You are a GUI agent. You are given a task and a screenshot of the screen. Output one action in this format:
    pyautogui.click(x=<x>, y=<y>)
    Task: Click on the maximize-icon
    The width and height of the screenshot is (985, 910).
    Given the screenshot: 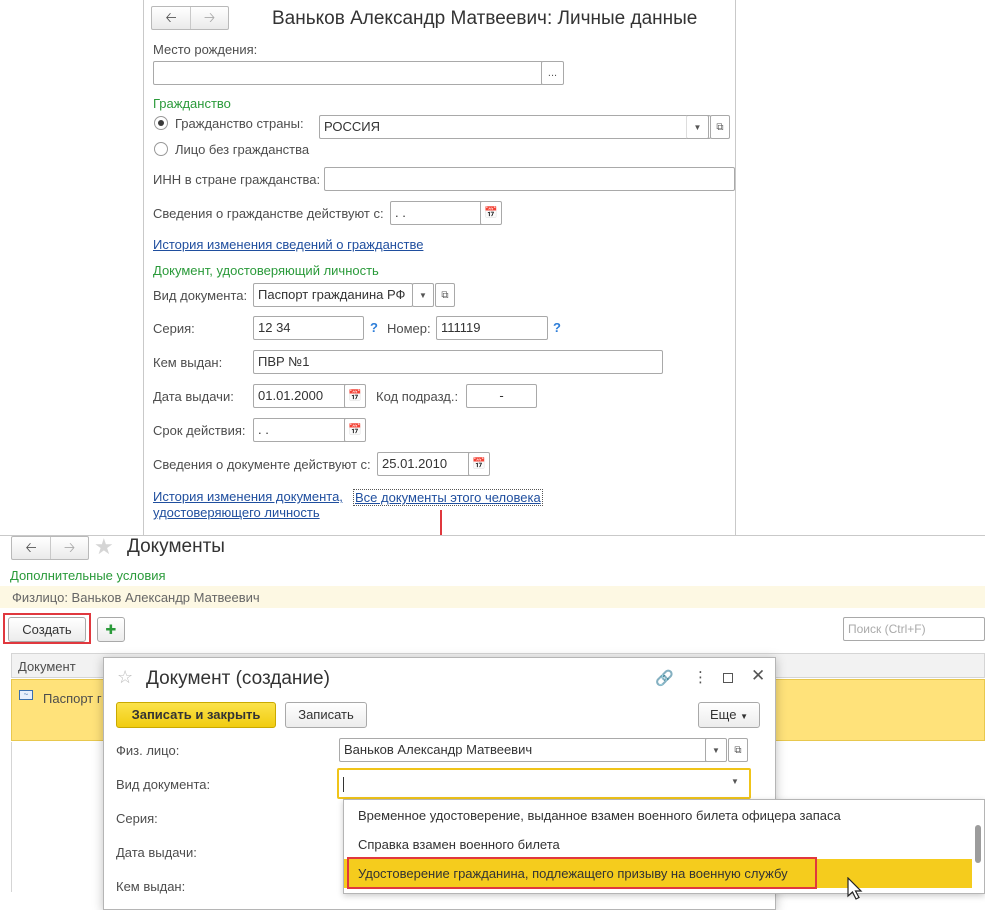 What is the action you would take?
    pyautogui.click(x=728, y=678)
    